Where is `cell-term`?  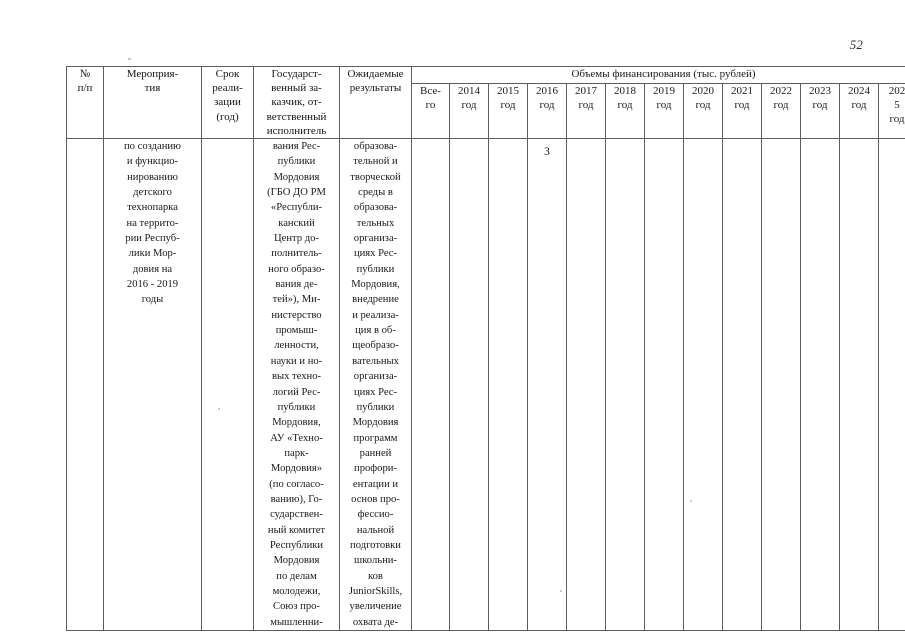 cell-term is located at coordinates (227, 385).